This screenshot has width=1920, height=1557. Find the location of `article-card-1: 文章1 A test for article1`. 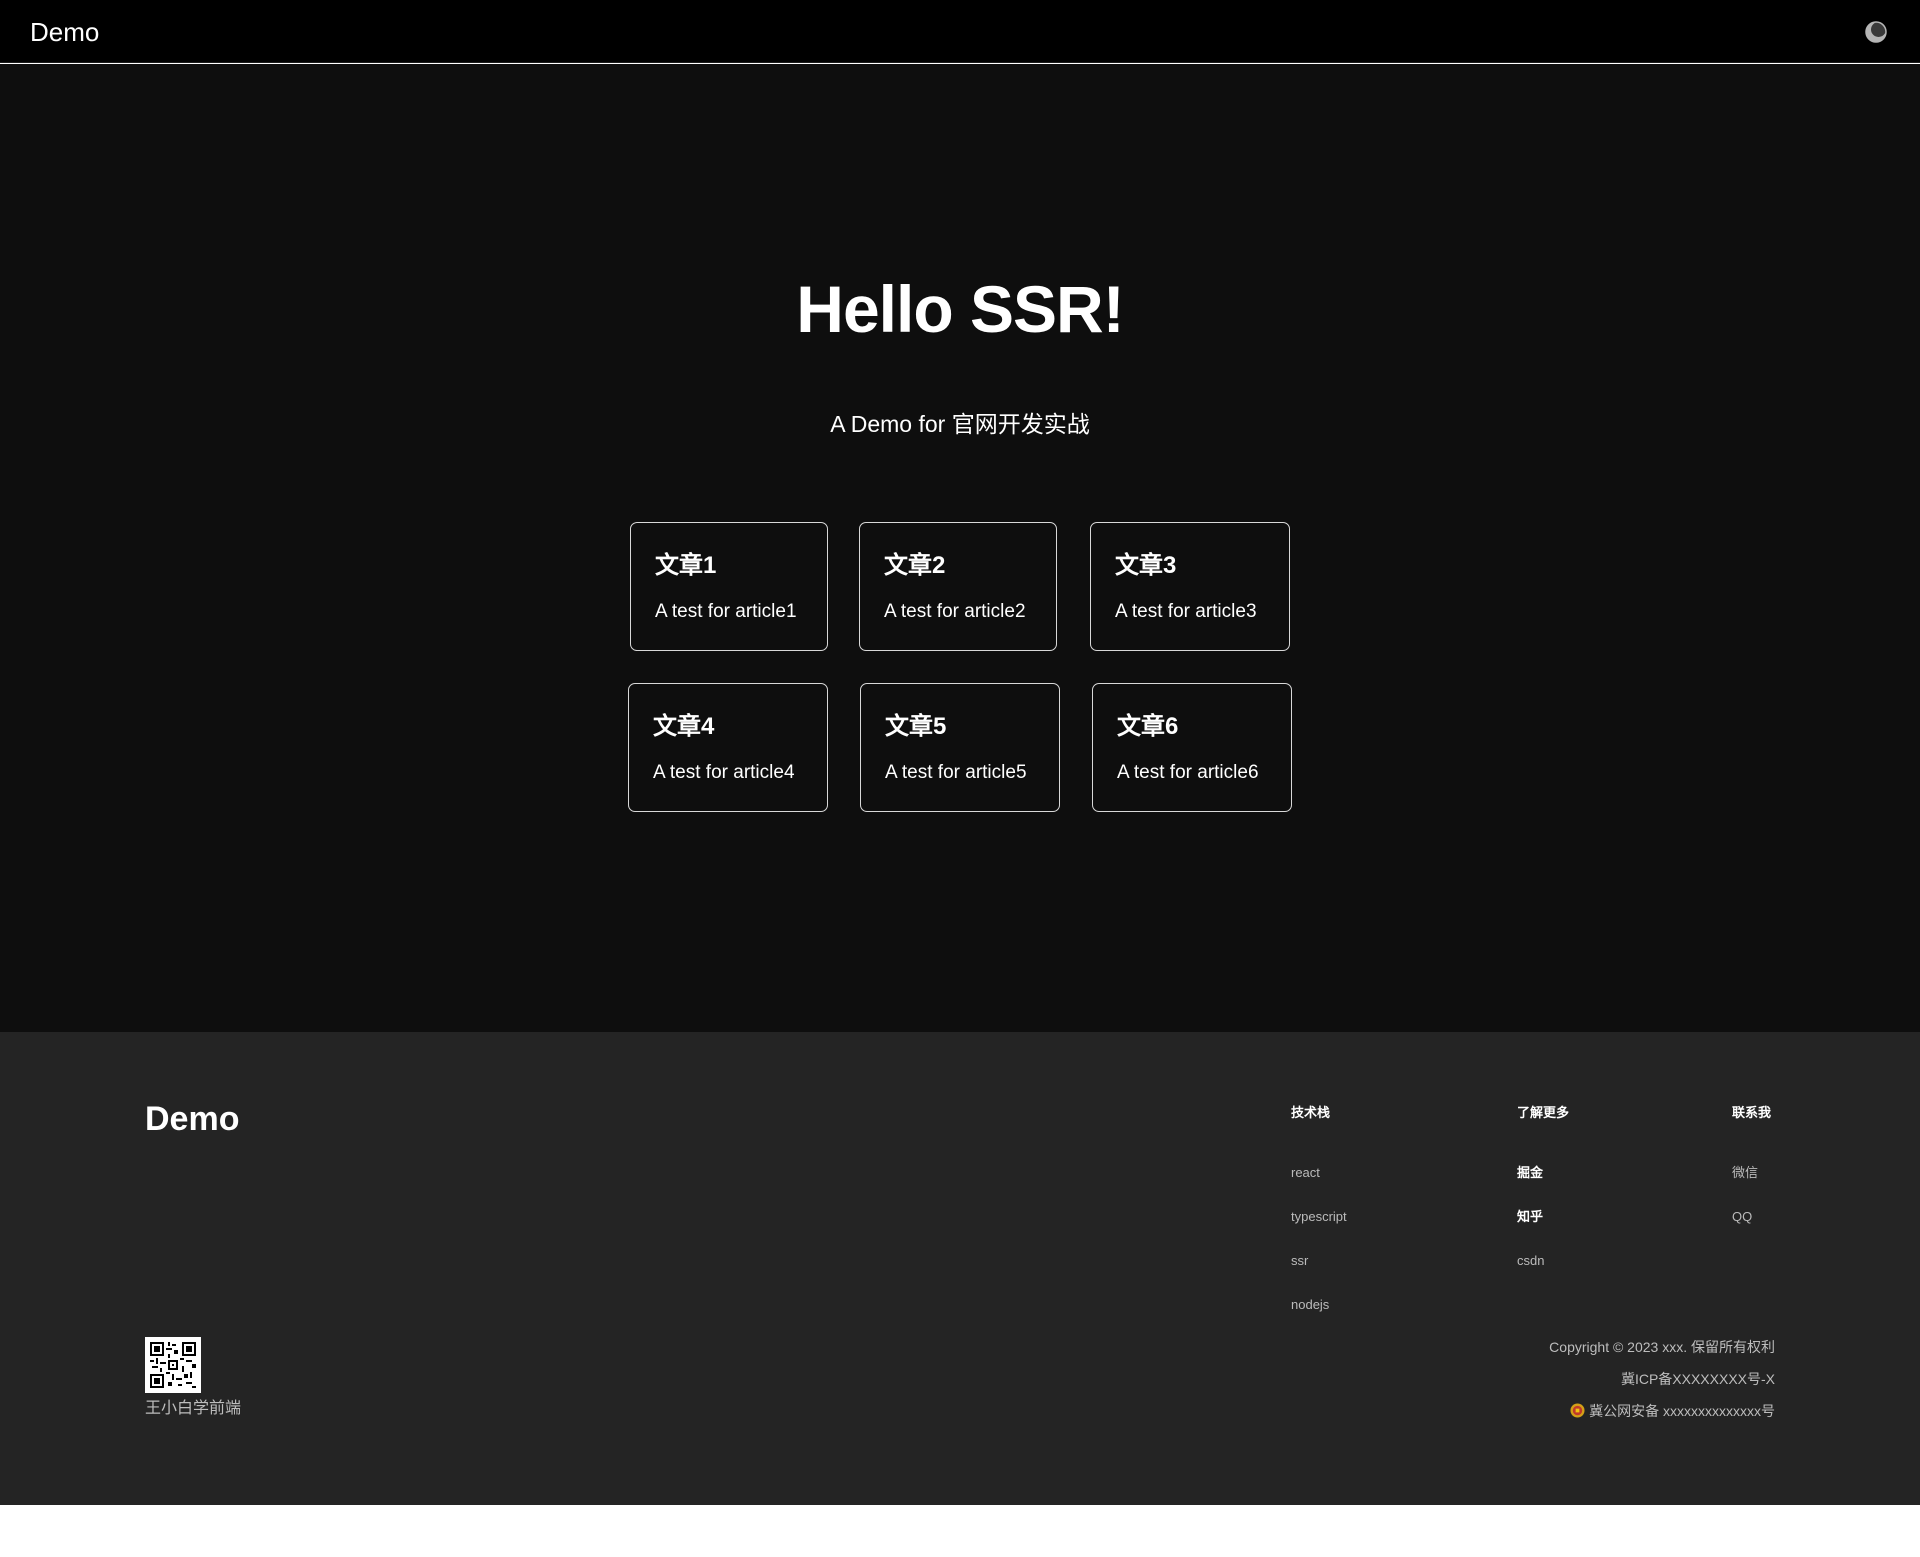

article-card-1: 文章1 A test for article1 is located at coordinates (729, 586).